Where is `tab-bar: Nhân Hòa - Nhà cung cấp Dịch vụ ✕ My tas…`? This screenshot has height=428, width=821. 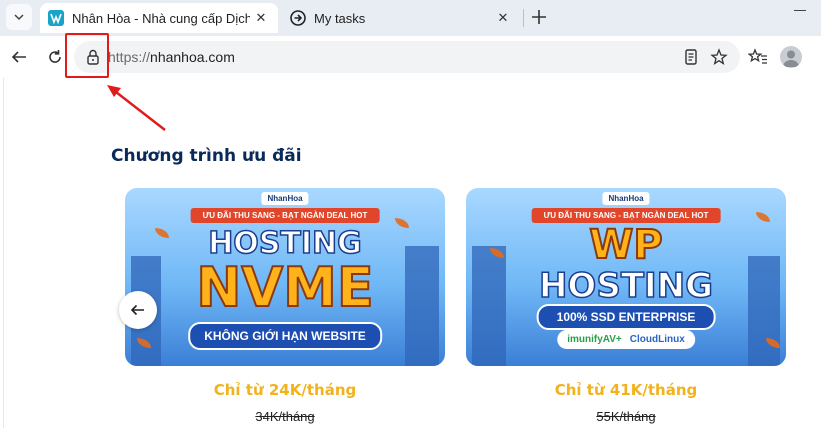
tab-bar: Nhân Hòa - Nhà cung cấp Dịch vụ ✕ My tas… is located at coordinates (410, 18).